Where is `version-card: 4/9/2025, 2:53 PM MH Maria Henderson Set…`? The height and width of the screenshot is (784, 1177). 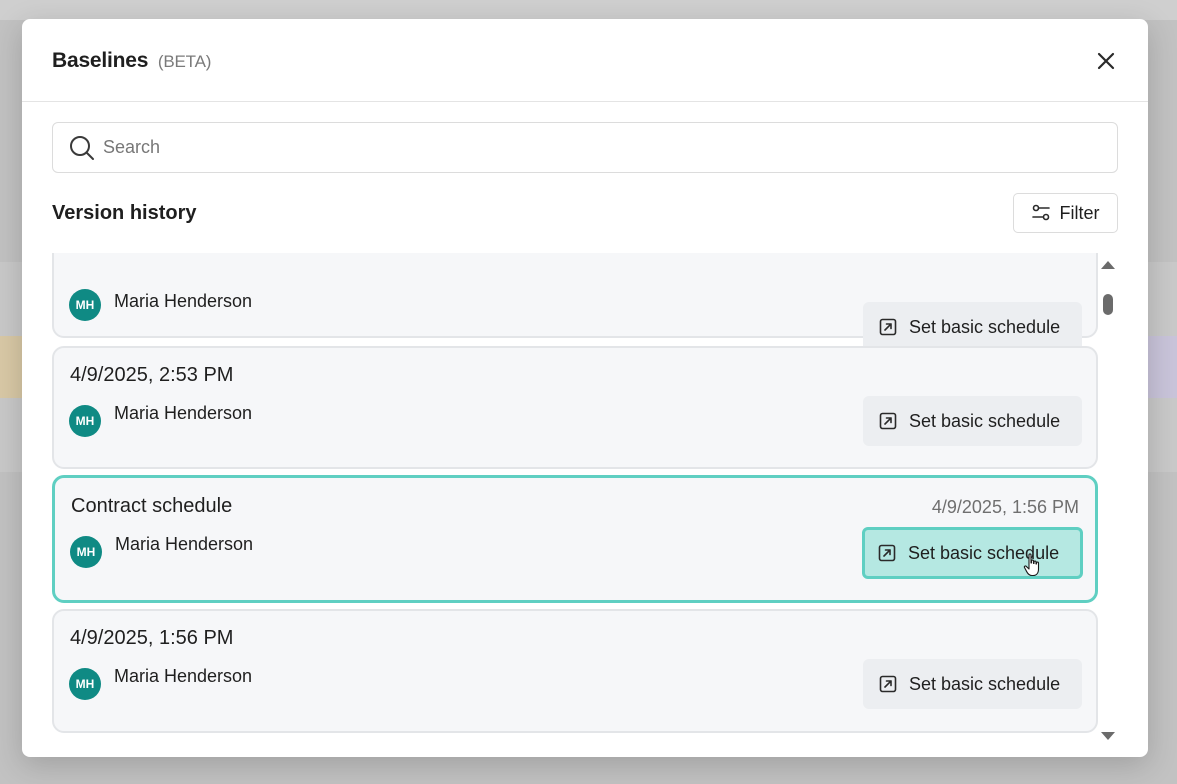
version-card: 4/9/2025, 2:53 PM MH Maria Henderson Set… is located at coordinates (575, 407).